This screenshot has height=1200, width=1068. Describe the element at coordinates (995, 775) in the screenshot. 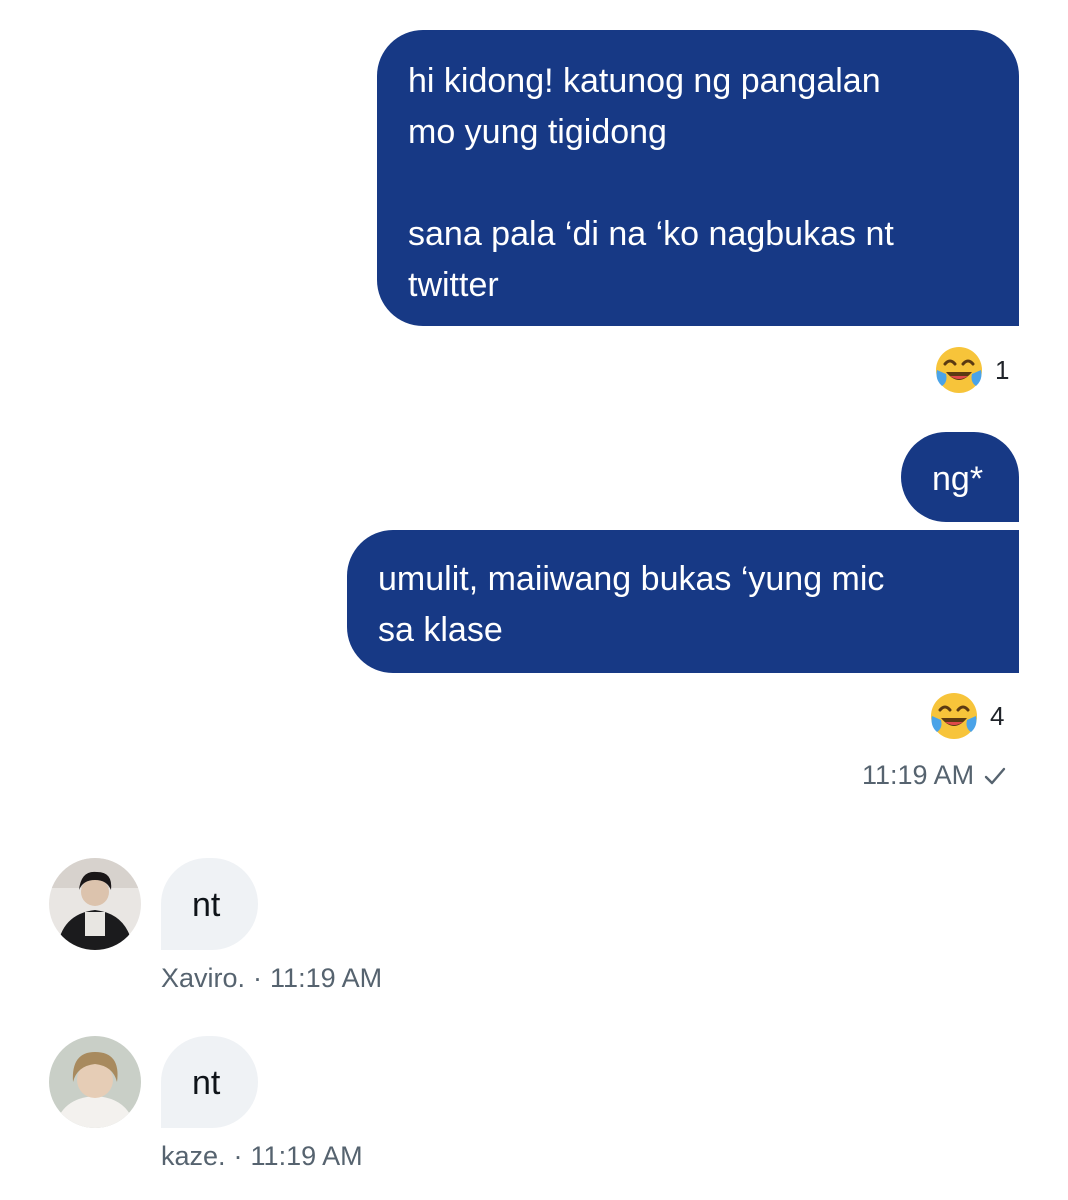

I see `checkmark-icon` at that location.